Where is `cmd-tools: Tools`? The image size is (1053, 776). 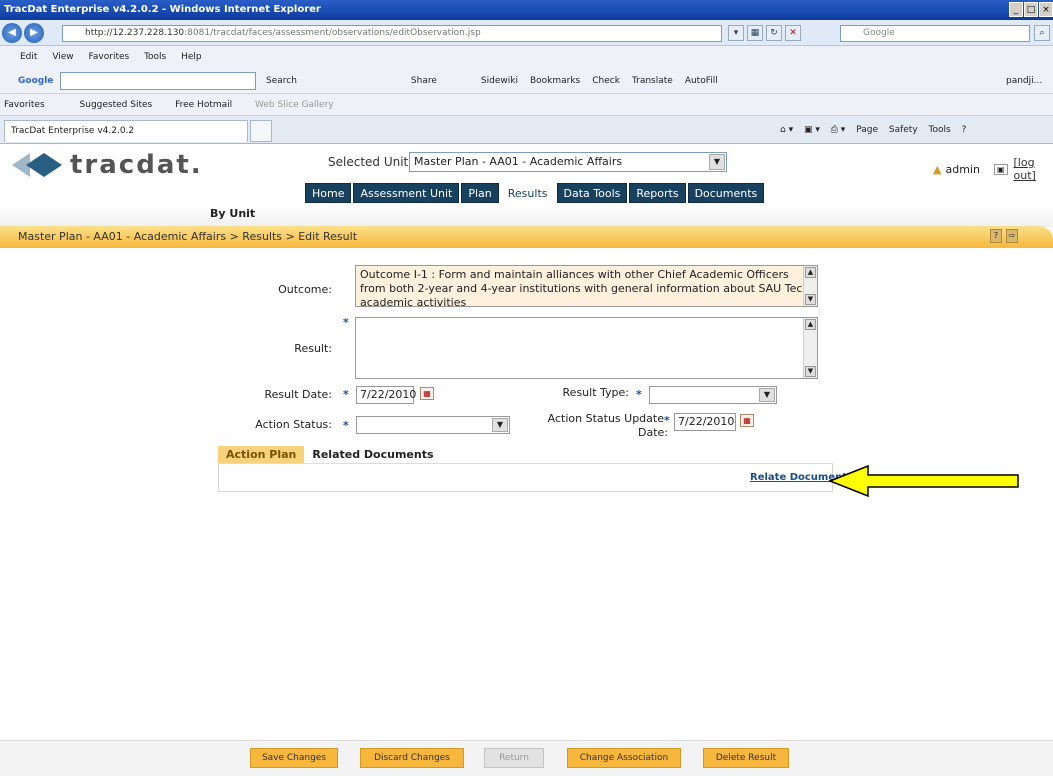
cmd-tools: Tools is located at coordinates (940, 130).